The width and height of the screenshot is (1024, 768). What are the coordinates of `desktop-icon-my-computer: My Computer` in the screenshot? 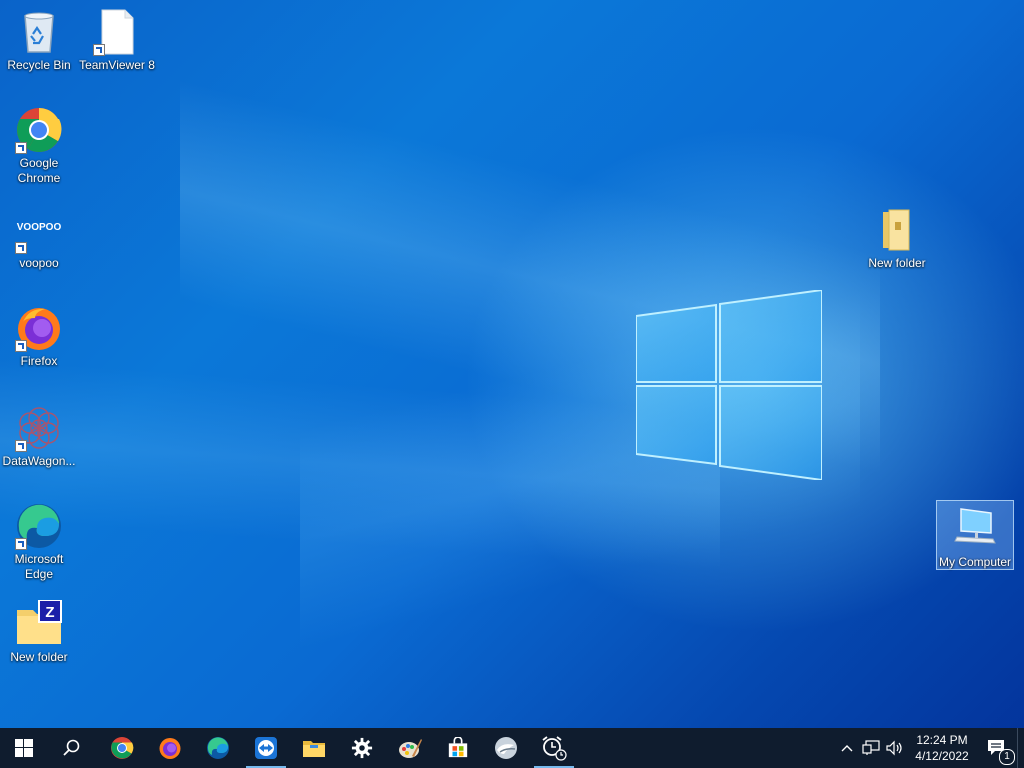 It's located at (975, 535).